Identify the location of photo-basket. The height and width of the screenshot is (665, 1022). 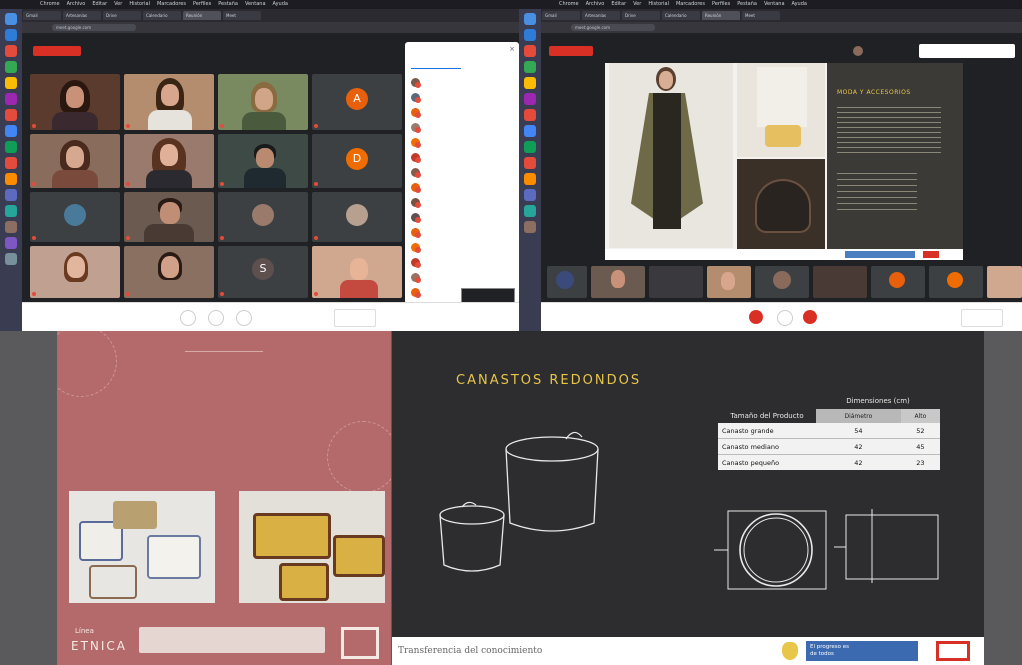
(781, 204).